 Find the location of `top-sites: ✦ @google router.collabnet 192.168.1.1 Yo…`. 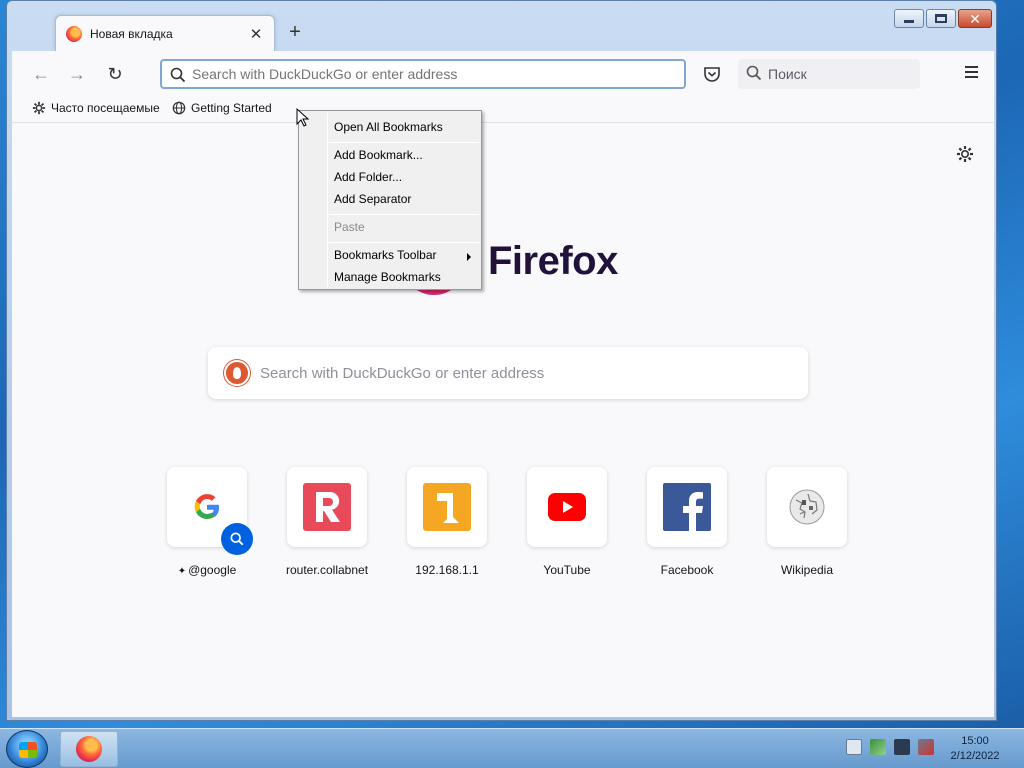

top-sites: ✦ @google router.collabnet 192.168.1.1 Yo… is located at coordinates (517, 522).